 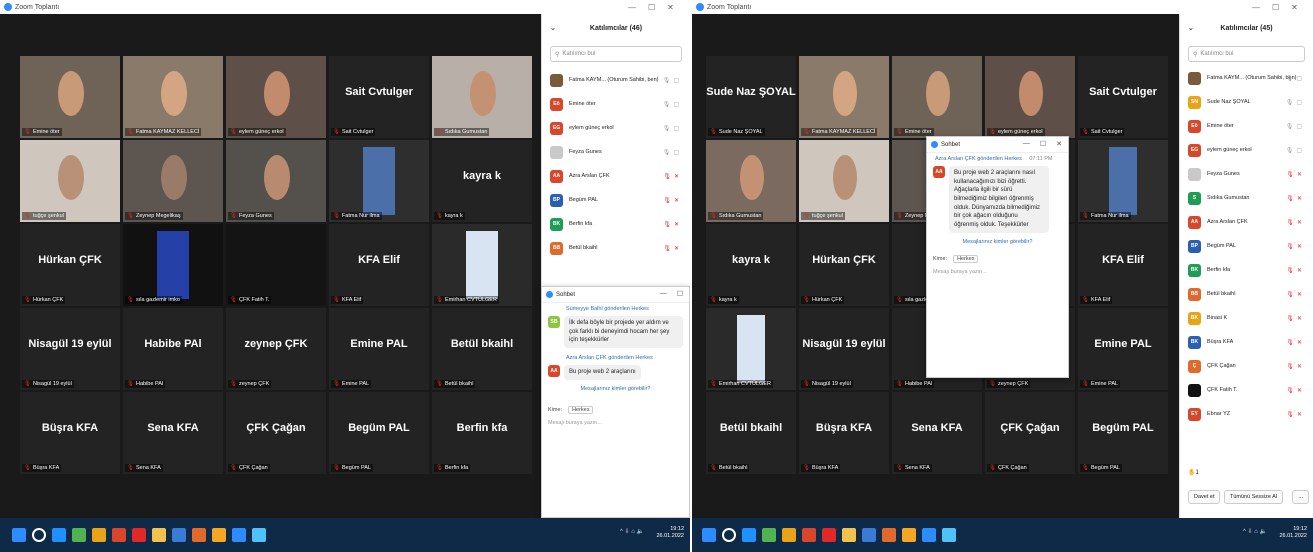 What do you see at coordinates (173, 349) in the screenshot?
I see `video-tile: Habibe PAl 🎙 Habibe PAl` at bounding box center [173, 349].